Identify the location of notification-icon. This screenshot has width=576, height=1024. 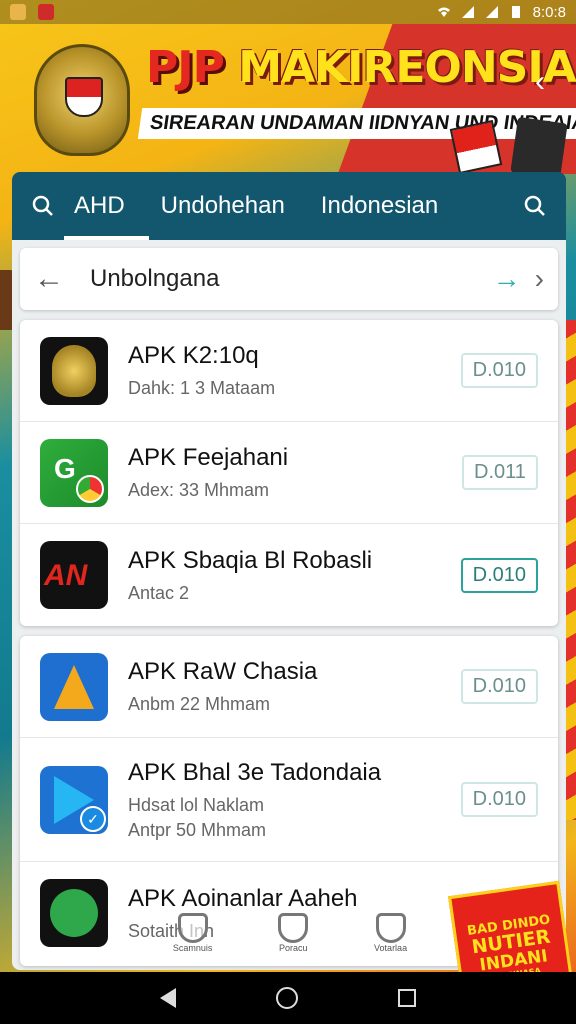
(18, 12).